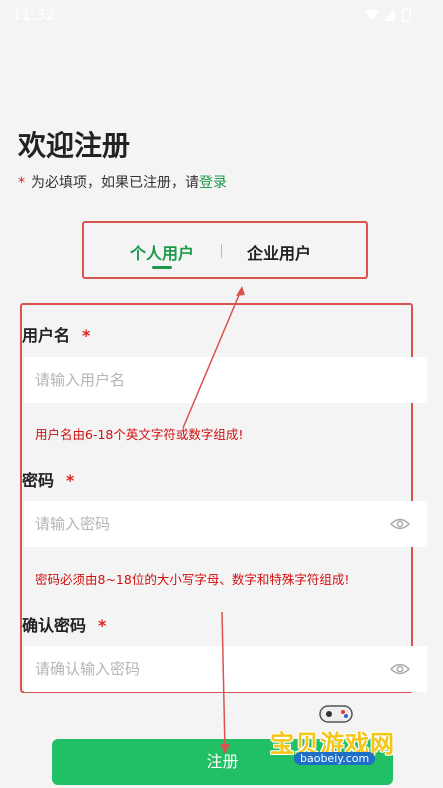 The width and height of the screenshot is (443, 788). I want to click on password-label-text: 密码, so click(38, 480).